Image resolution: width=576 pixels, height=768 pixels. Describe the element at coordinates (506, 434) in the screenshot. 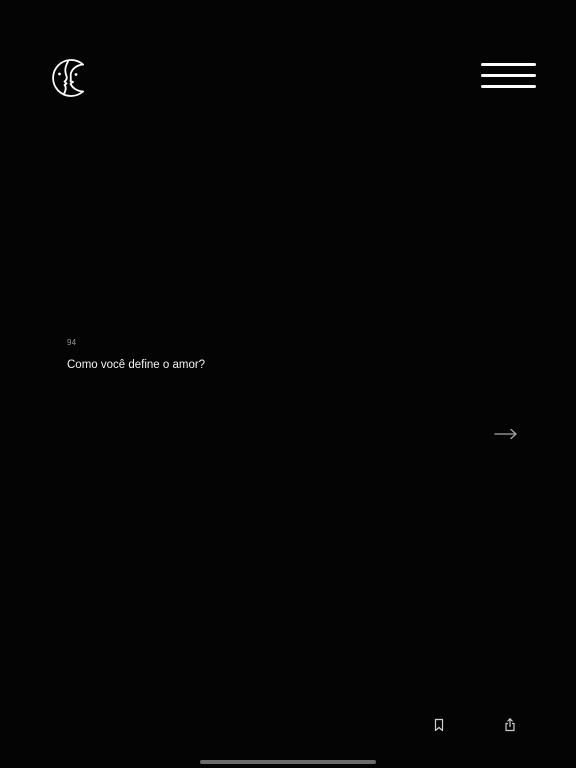

I see `arrow-right-icon` at that location.